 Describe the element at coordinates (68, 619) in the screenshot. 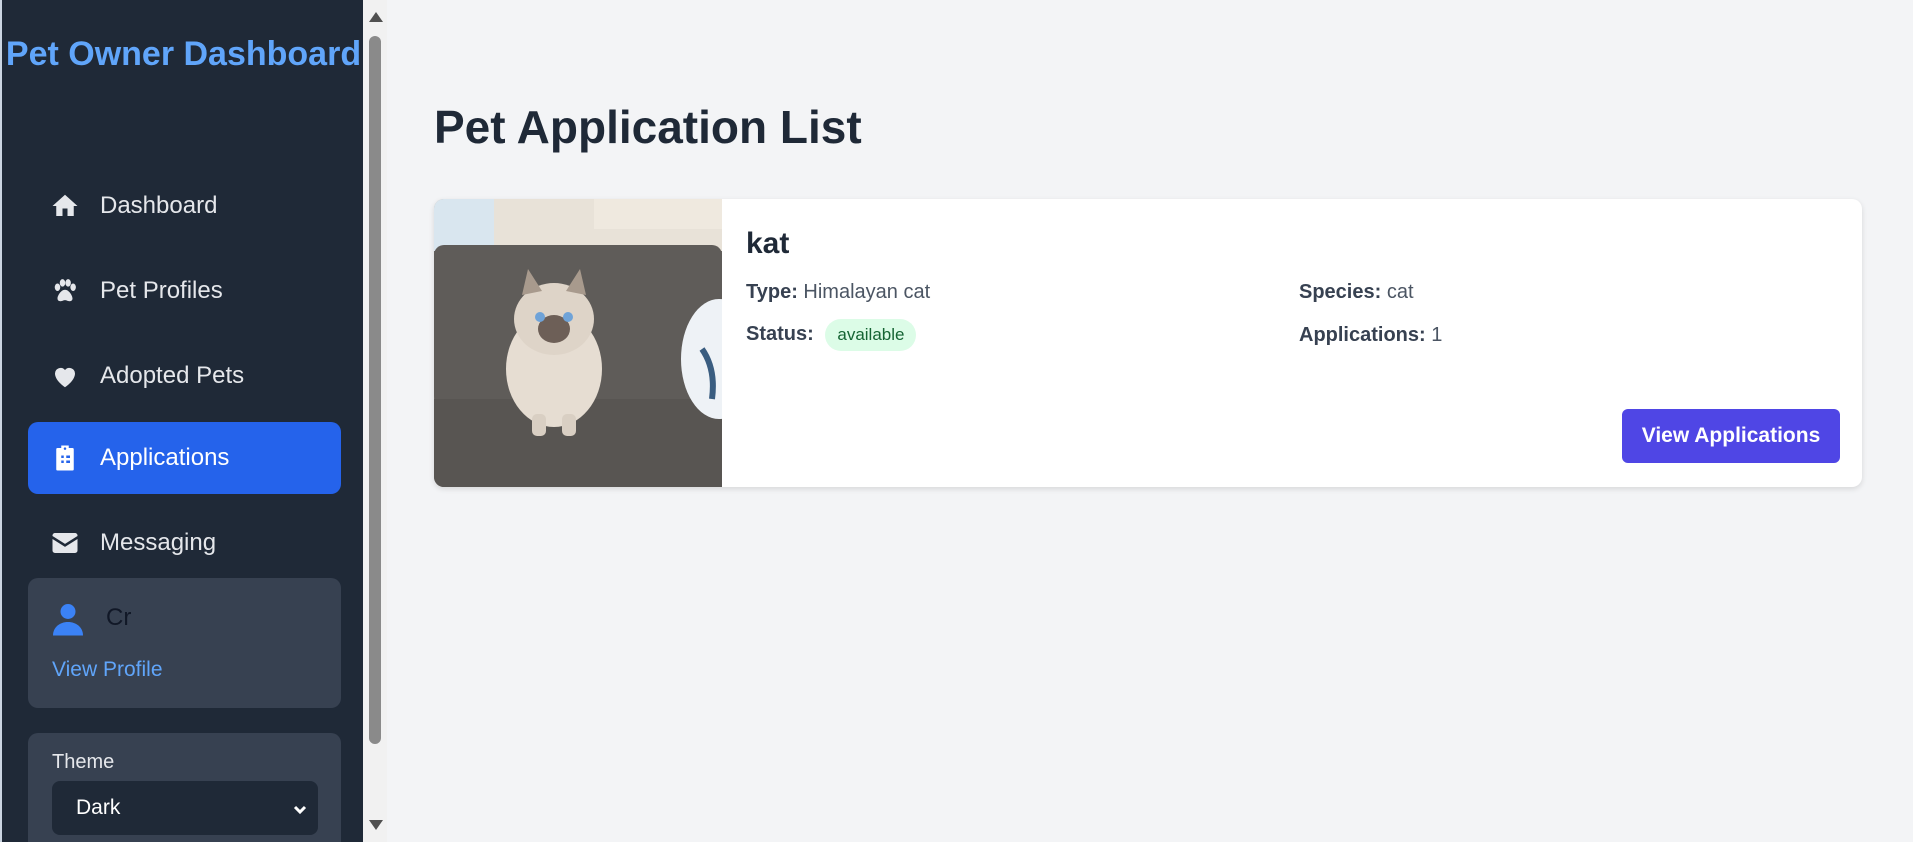

I see `user-avatar-icon` at that location.